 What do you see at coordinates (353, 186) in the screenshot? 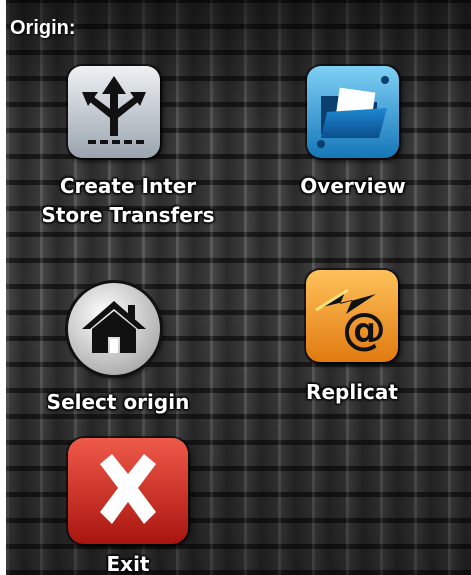
I see `overview-label: Overview` at bounding box center [353, 186].